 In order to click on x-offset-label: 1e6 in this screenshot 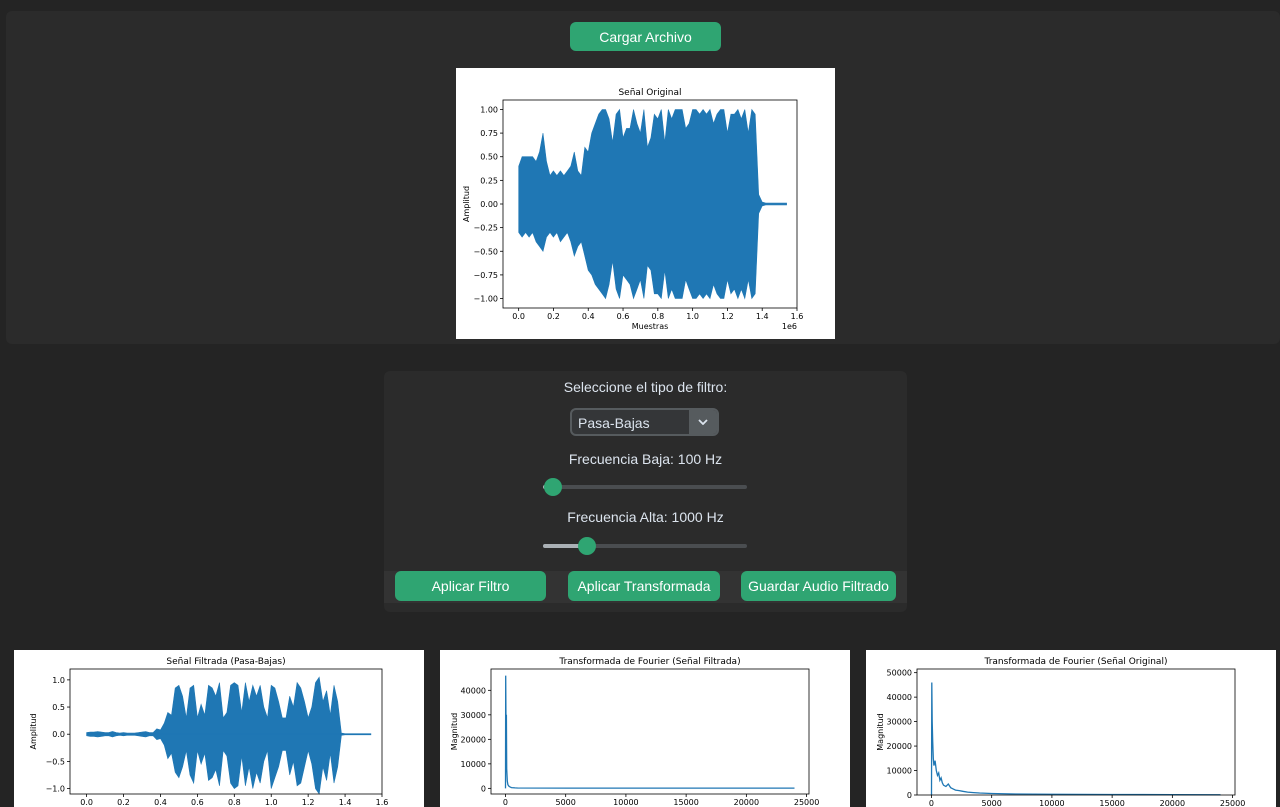, I will do `click(789, 326)`.